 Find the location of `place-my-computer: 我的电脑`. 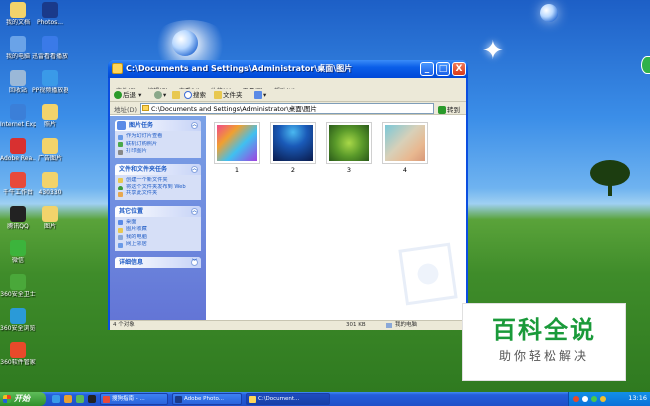

place-my-computer: 我的电脑 is located at coordinates (158, 238).